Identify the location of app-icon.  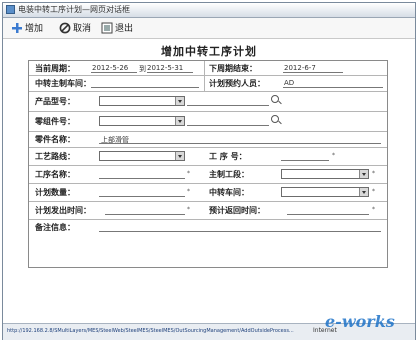
(10, 9).